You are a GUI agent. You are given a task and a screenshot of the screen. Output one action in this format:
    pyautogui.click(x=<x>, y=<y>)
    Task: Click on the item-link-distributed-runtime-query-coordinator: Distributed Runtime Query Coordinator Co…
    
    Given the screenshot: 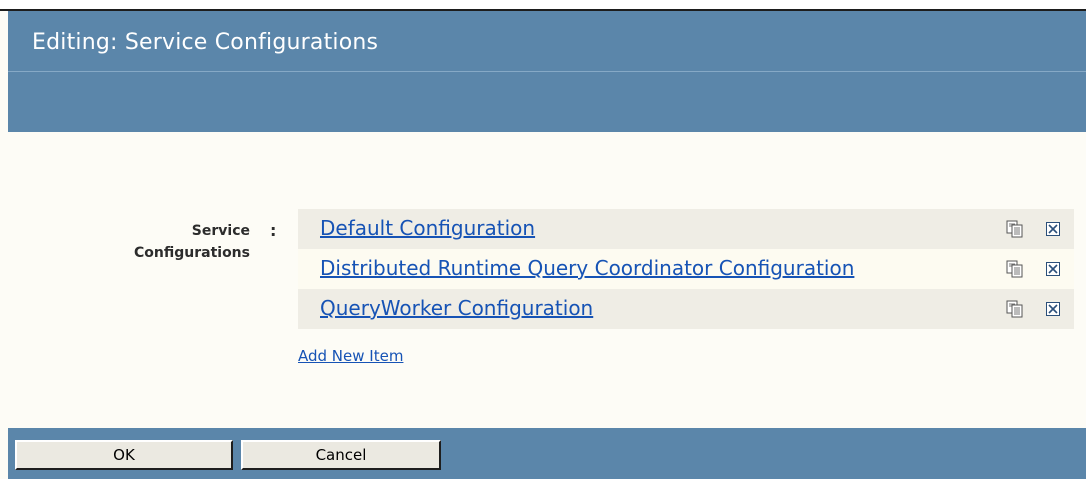 What is the action you would take?
    pyautogui.click(x=587, y=268)
    